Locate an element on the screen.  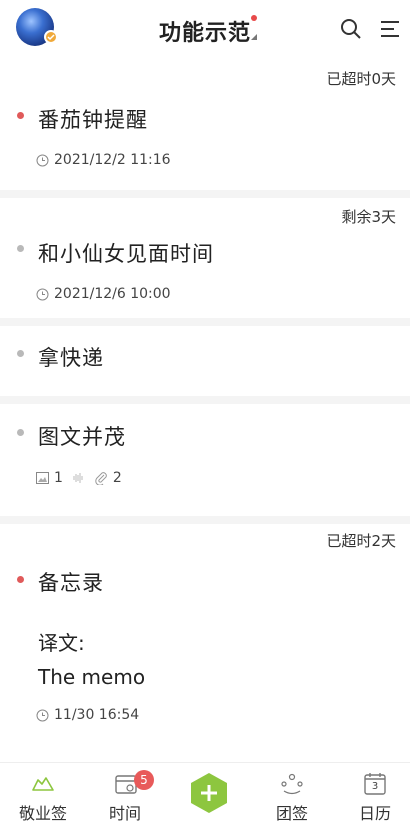
memo-card: 拿快递 is located at coordinates (205, 357).